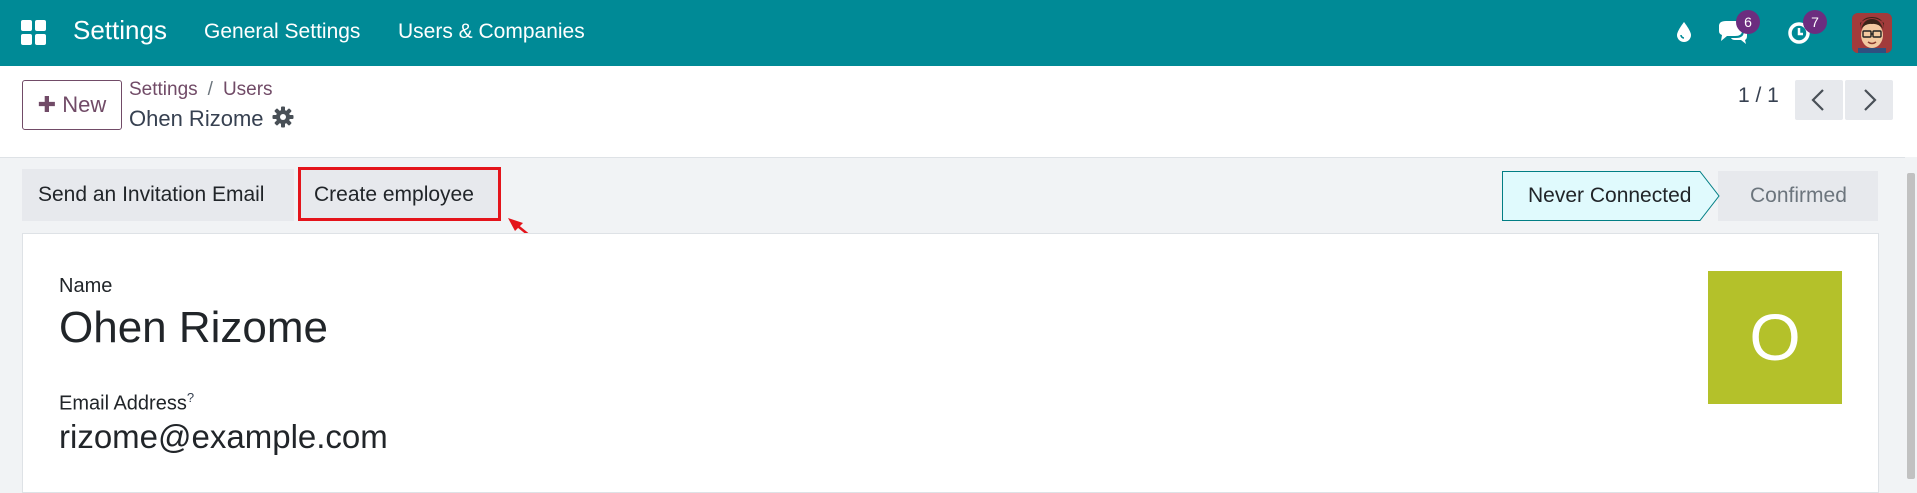 The image size is (1917, 493). Describe the element at coordinates (158, 195) in the screenshot. I see `send-invitation-button: Send an Invitation Email` at that location.